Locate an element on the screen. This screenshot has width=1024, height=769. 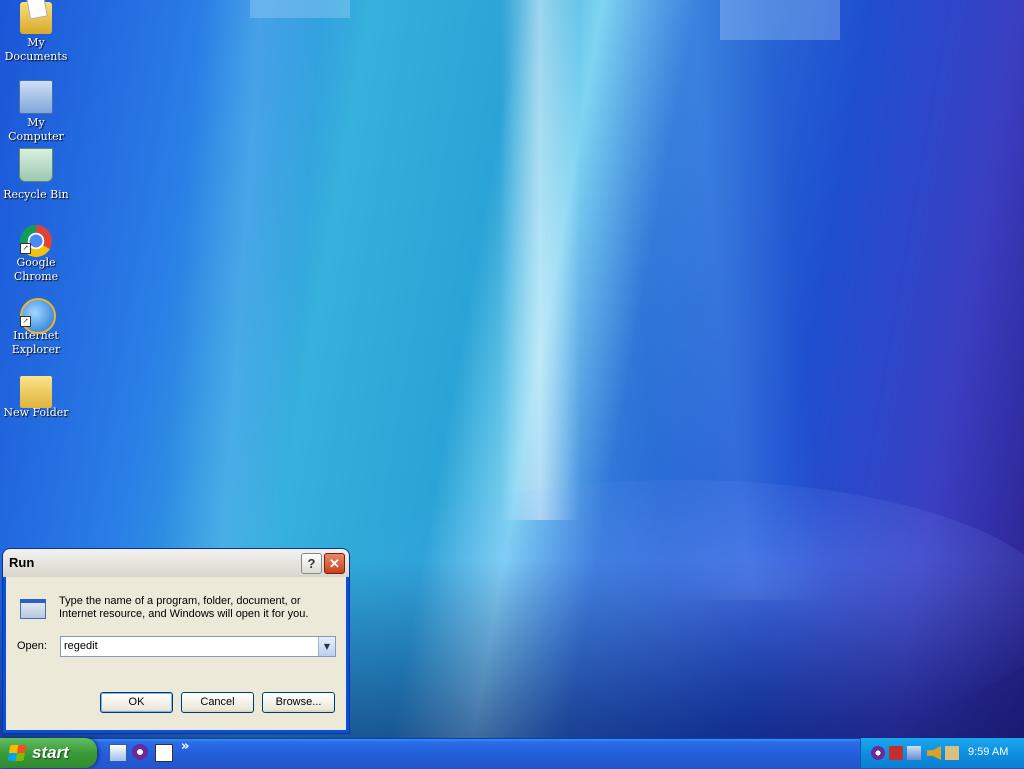
open-combobox: ▼ is located at coordinates (198, 646).